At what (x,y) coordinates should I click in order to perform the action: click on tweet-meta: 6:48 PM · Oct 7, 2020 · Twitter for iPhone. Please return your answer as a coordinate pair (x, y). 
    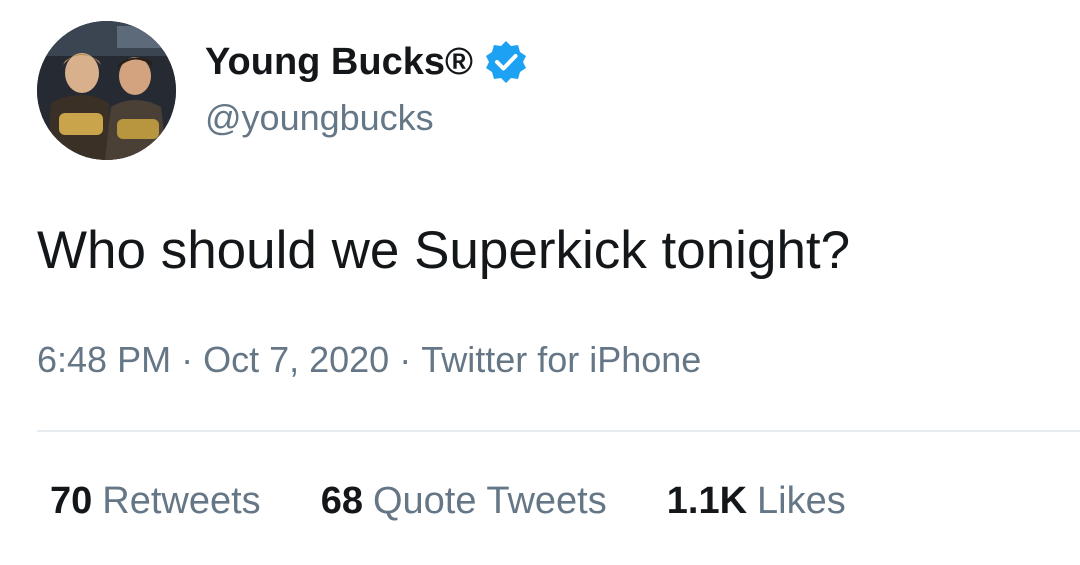
    Looking at the image, I should click on (369, 360).